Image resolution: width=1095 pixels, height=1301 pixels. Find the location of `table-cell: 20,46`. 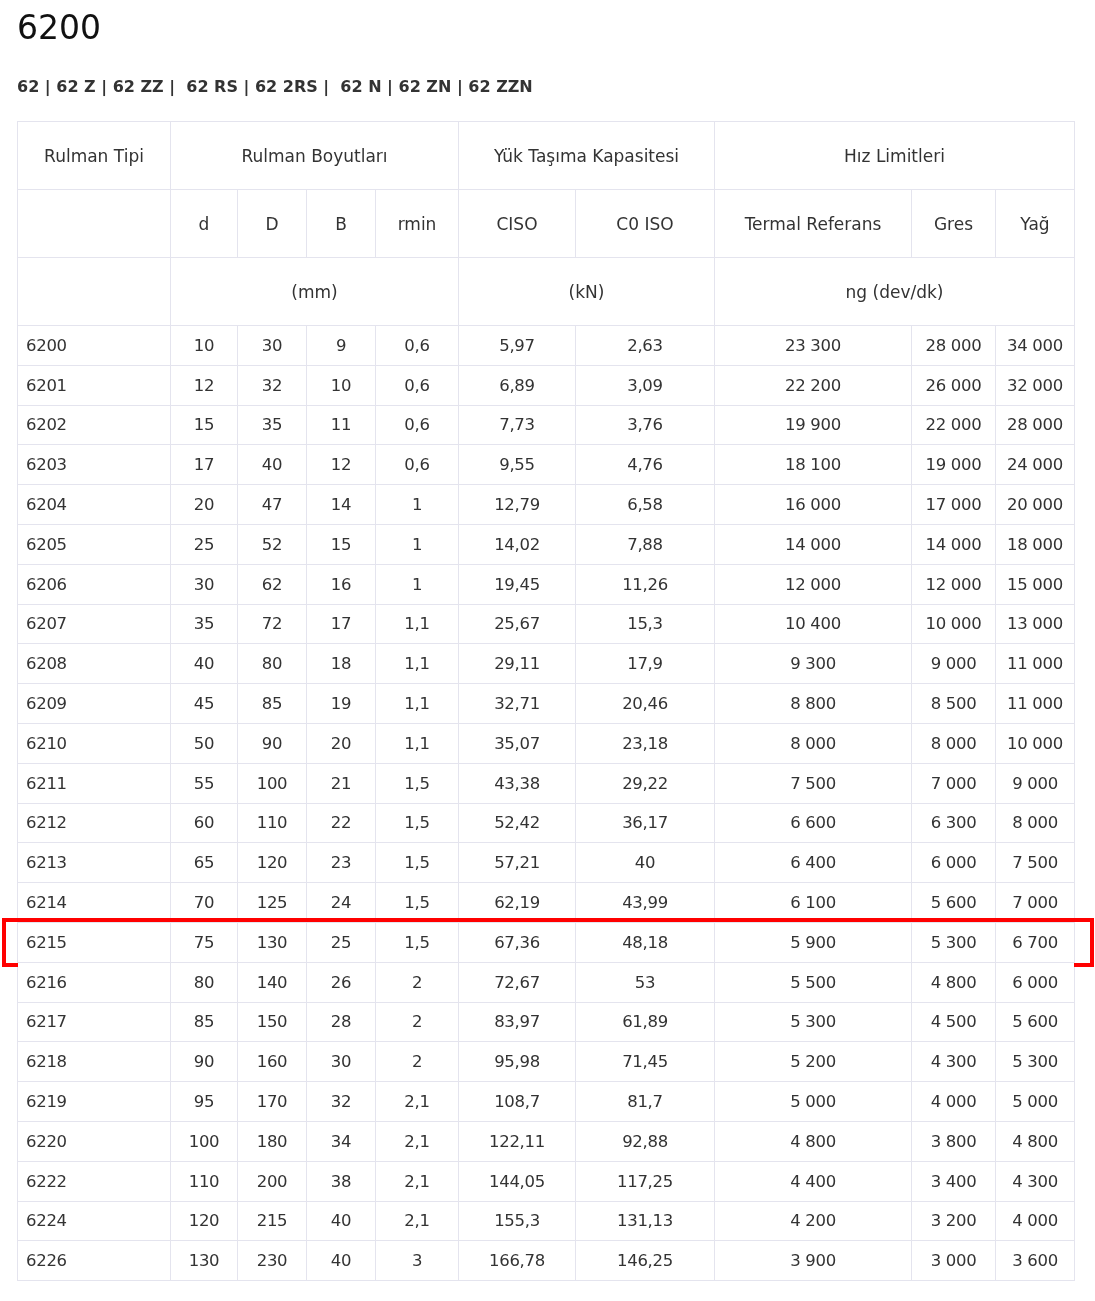

table-cell: 20,46 is located at coordinates (645, 703).